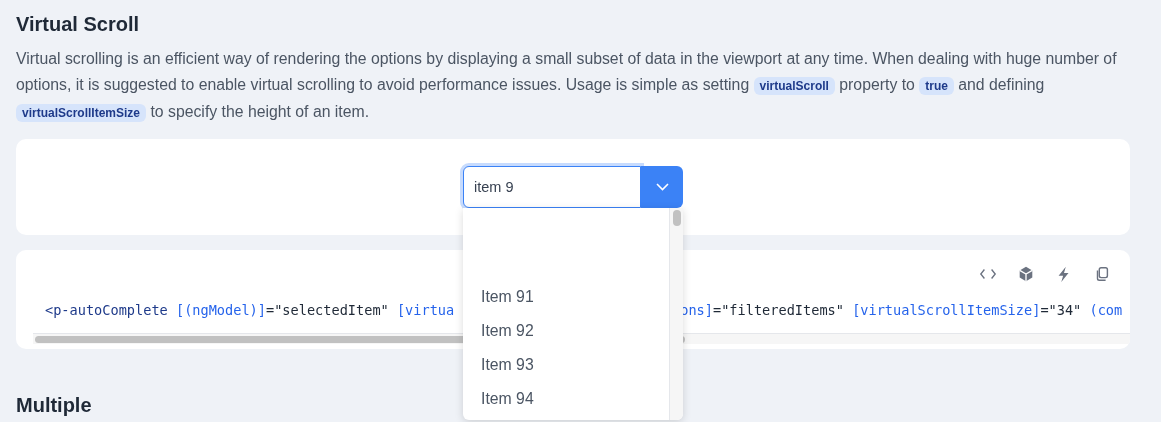 This screenshot has height=422, width=1161. I want to click on dropdown-option: Item 93, so click(566, 364).